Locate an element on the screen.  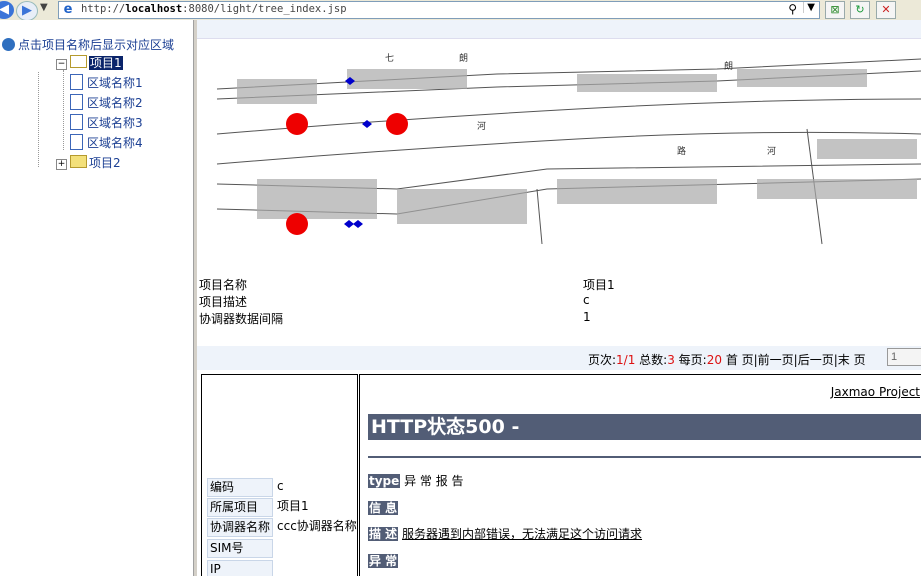
prop-label: 项目描述 is located at coordinates (223, 302).